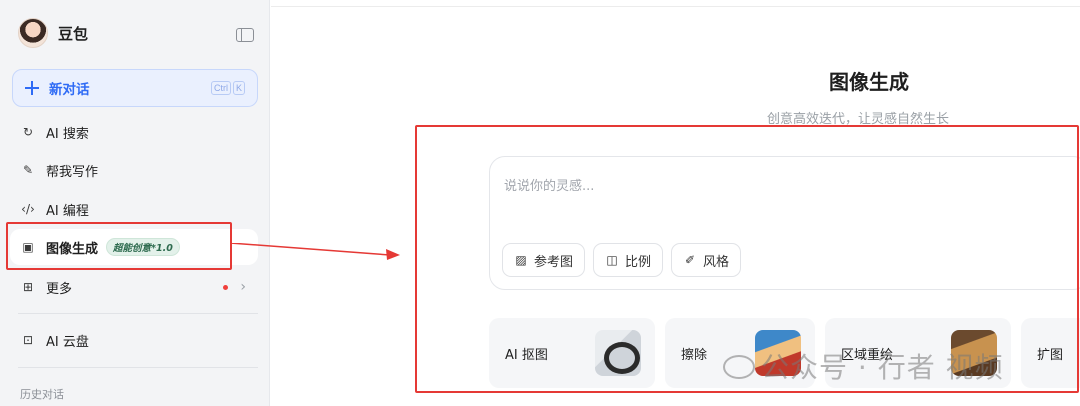 This screenshot has height=406, width=1080. What do you see at coordinates (32, 88) in the screenshot?
I see `plus-icon` at bounding box center [32, 88].